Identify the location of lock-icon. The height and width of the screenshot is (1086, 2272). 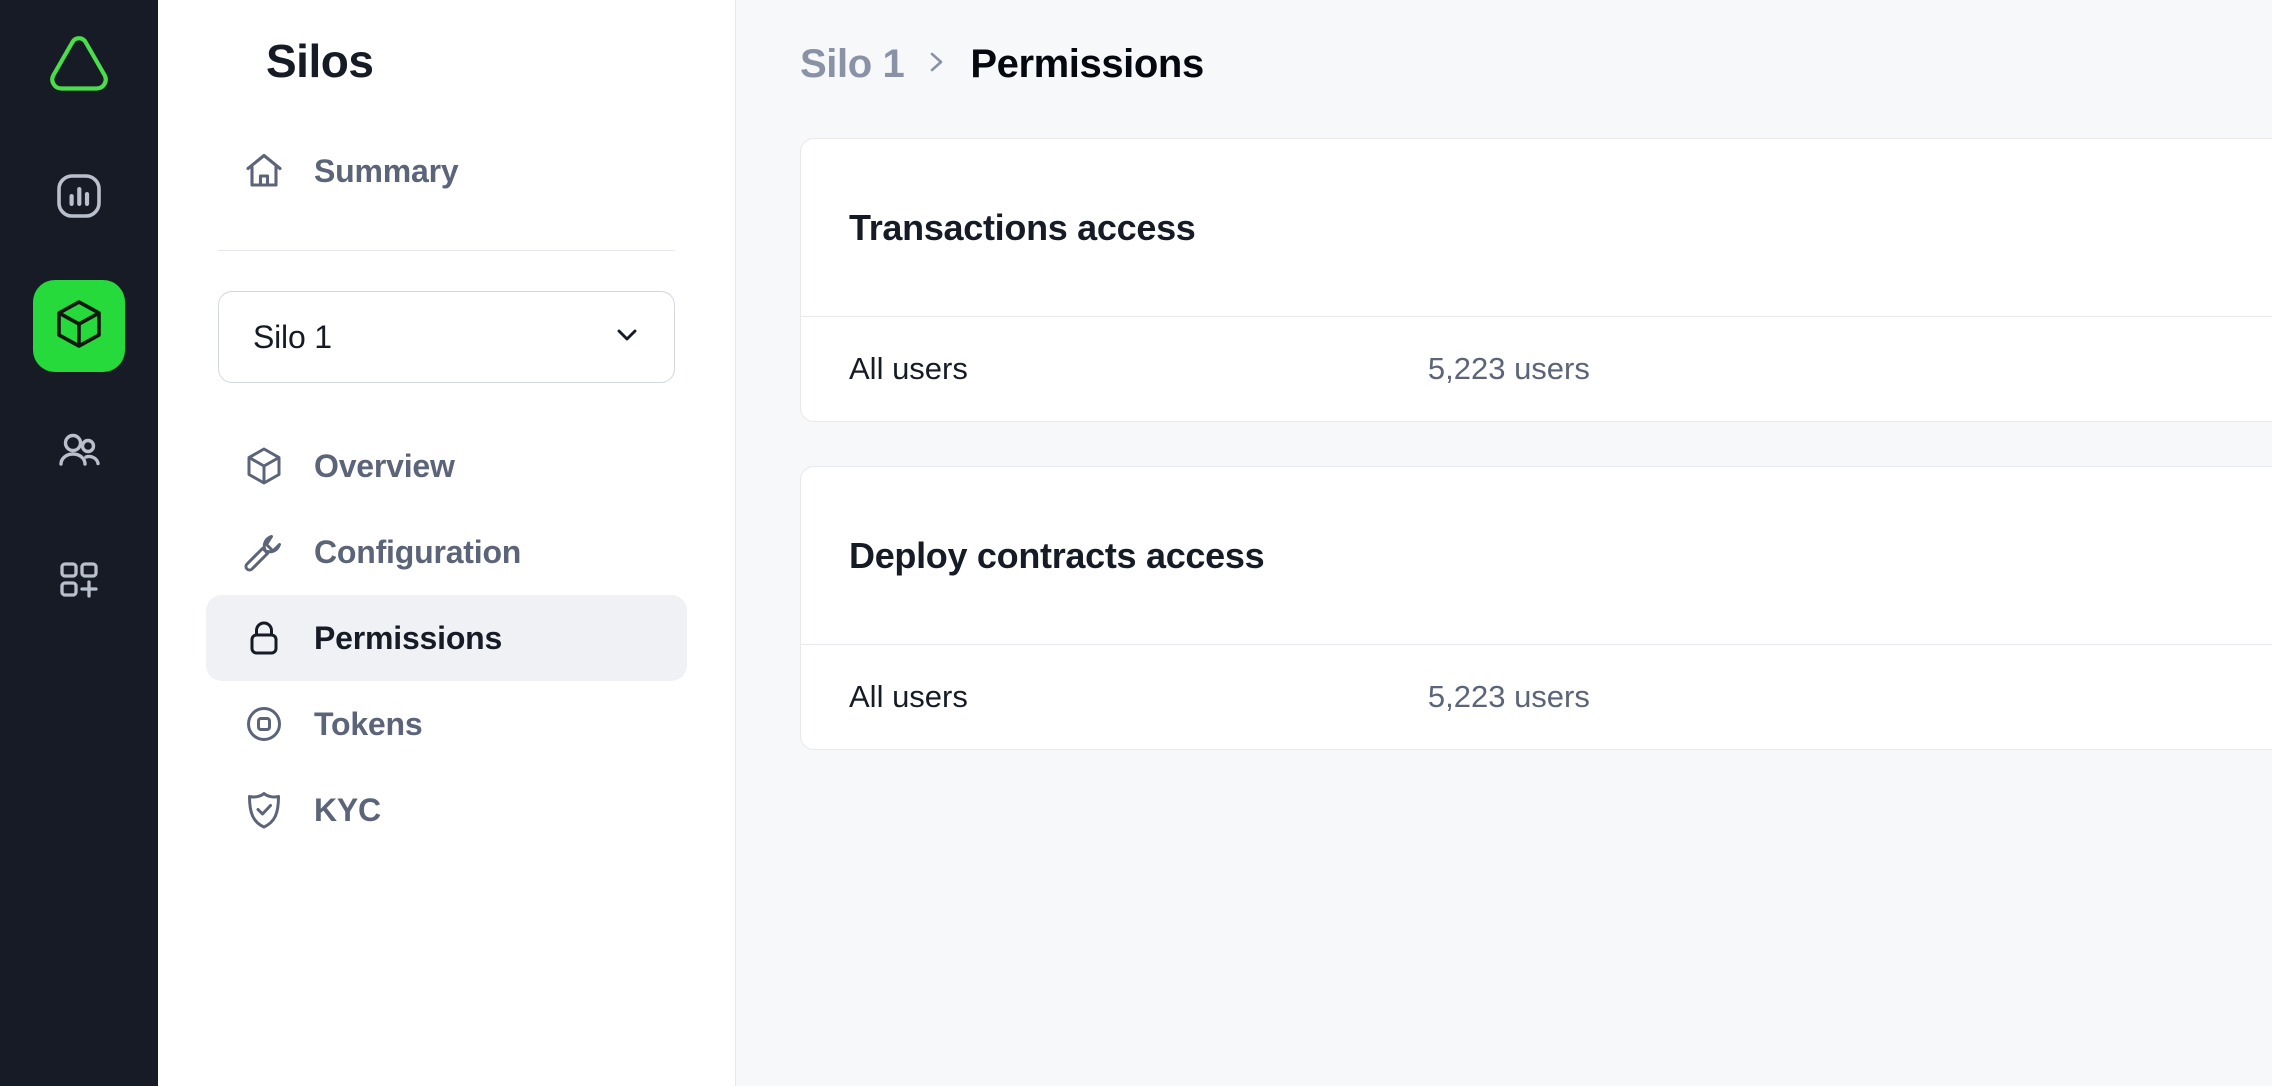
(264, 638).